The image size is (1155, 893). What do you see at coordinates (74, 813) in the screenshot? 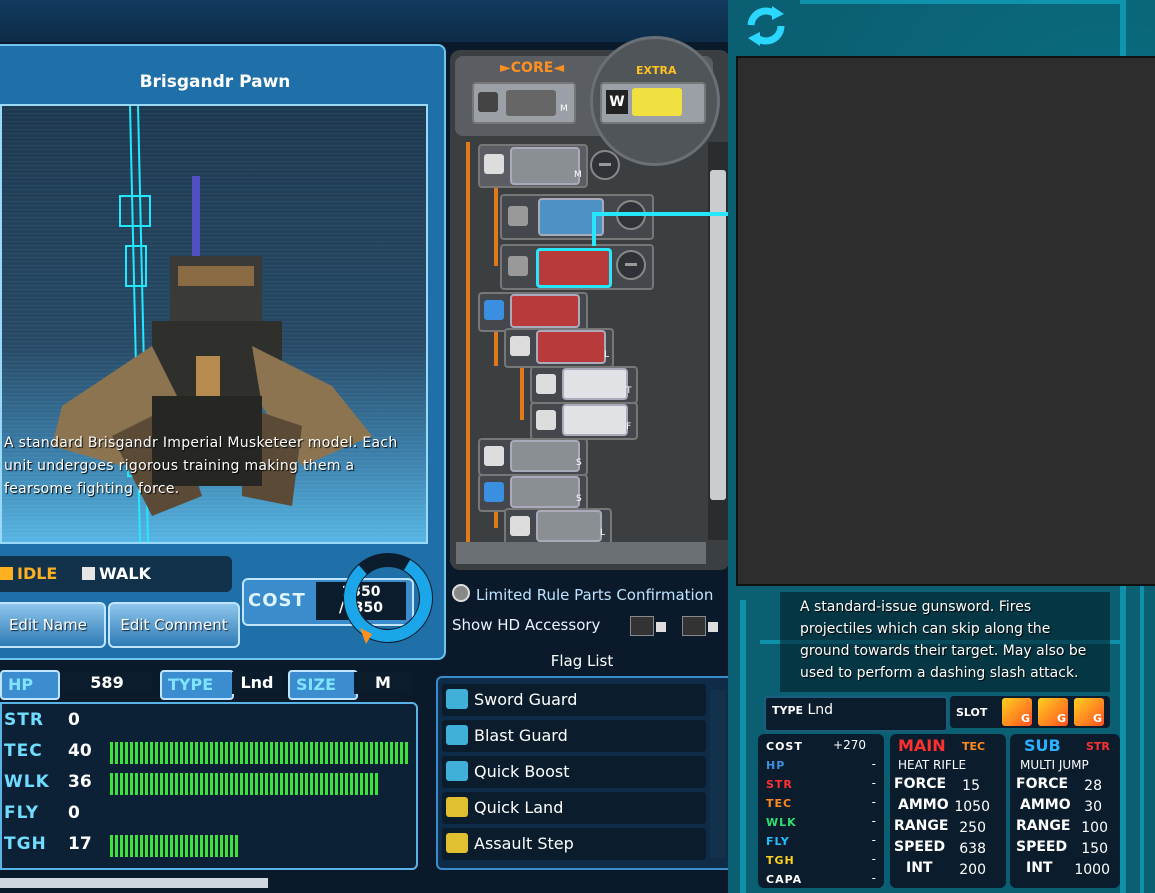
I see `stat-value-fly: 0` at bounding box center [74, 813].